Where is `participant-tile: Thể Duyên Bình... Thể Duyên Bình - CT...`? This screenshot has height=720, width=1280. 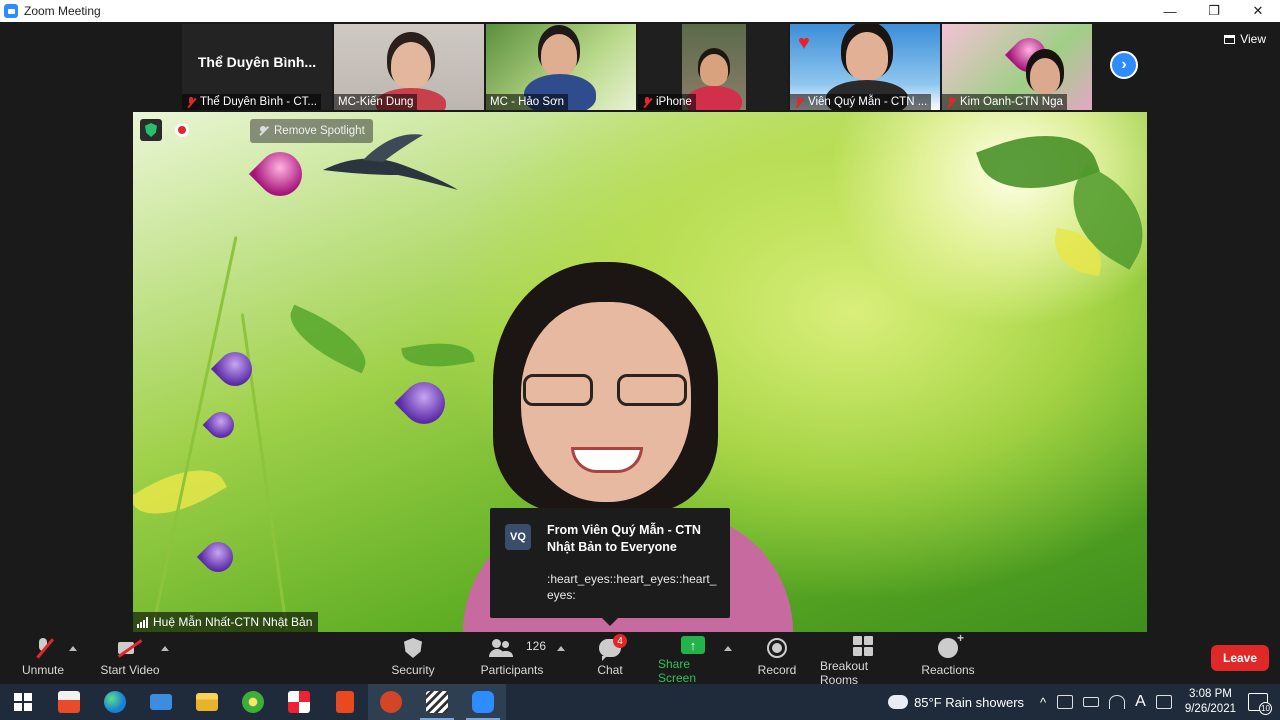
participant-tile: Thể Duyên Bình... Thể Duyên Bình - CT... is located at coordinates (257, 67).